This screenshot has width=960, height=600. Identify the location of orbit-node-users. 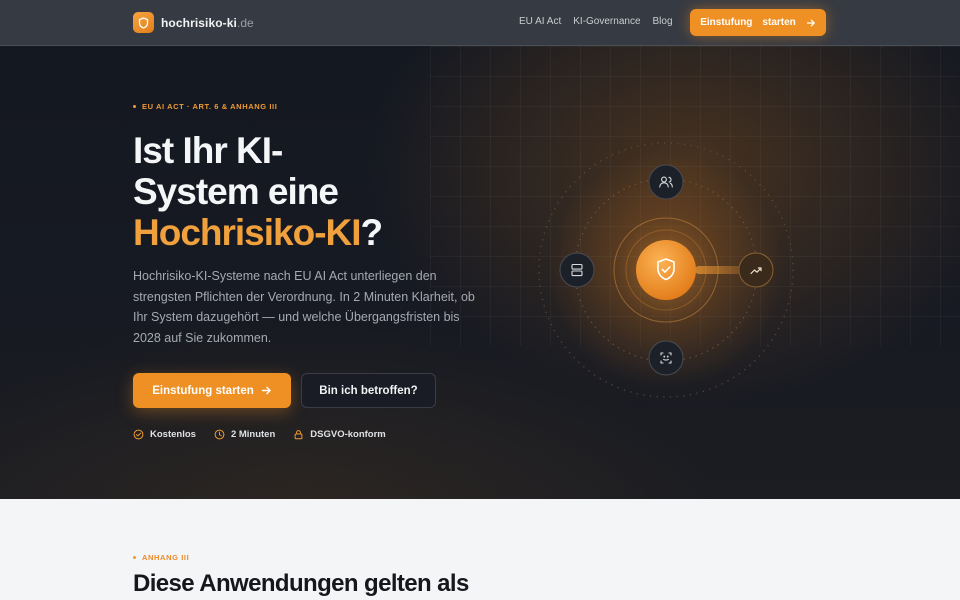
(666, 182).